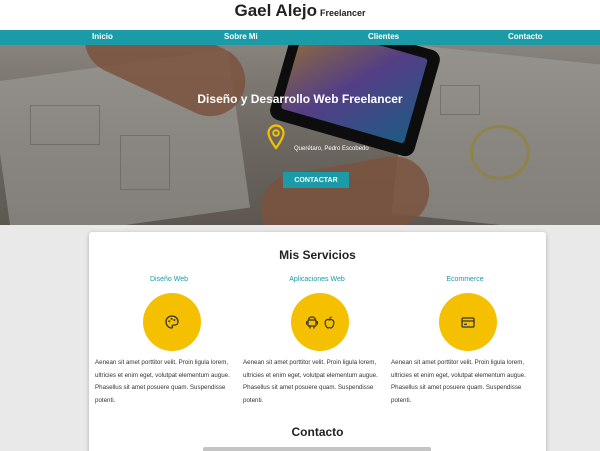 This screenshot has width=600, height=451. What do you see at coordinates (465, 279) in the screenshot?
I see `service-name: Ecommerce` at bounding box center [465, 279].